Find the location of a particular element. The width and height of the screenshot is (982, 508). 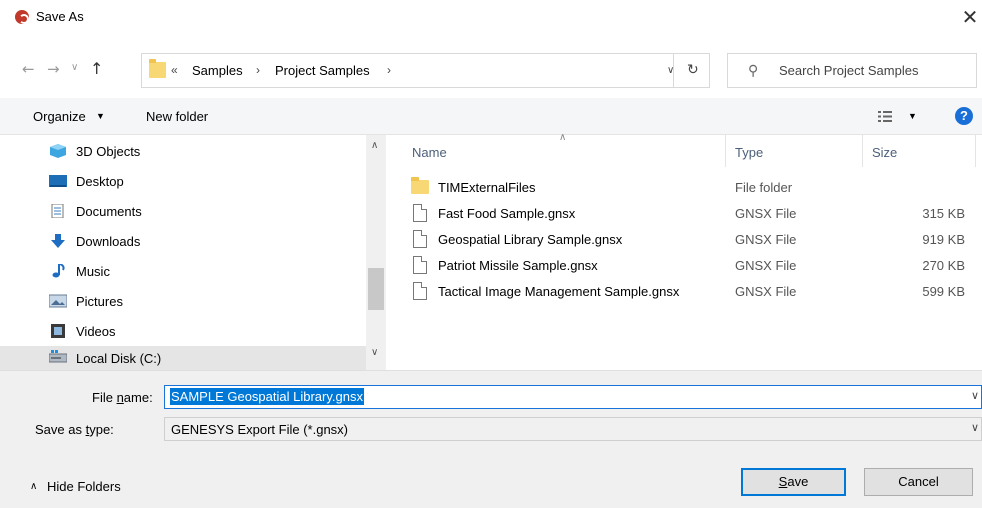

file-name: TIMExternalFiles is located at coordinates (487, 187).